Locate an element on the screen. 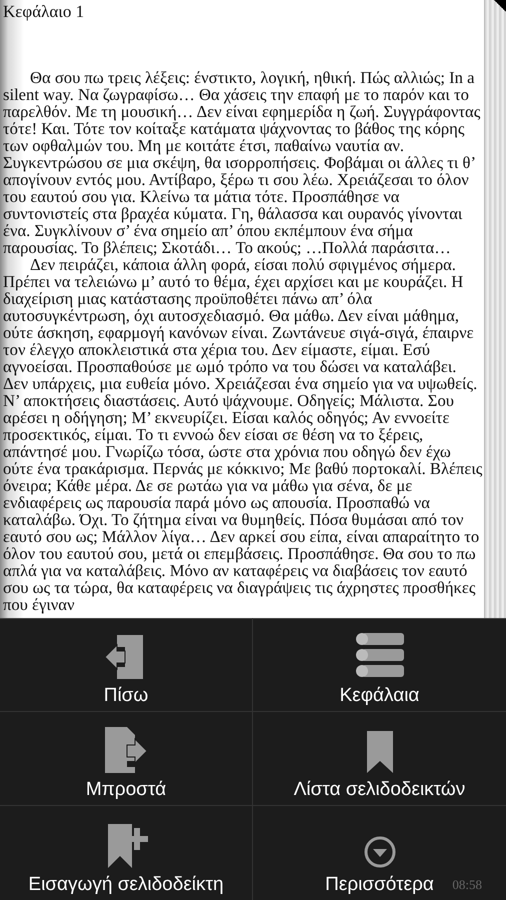 This screenshot has height=900, width=506. chapter-title: Κεφάλαιο 1 is located at coordinates (43, 11).